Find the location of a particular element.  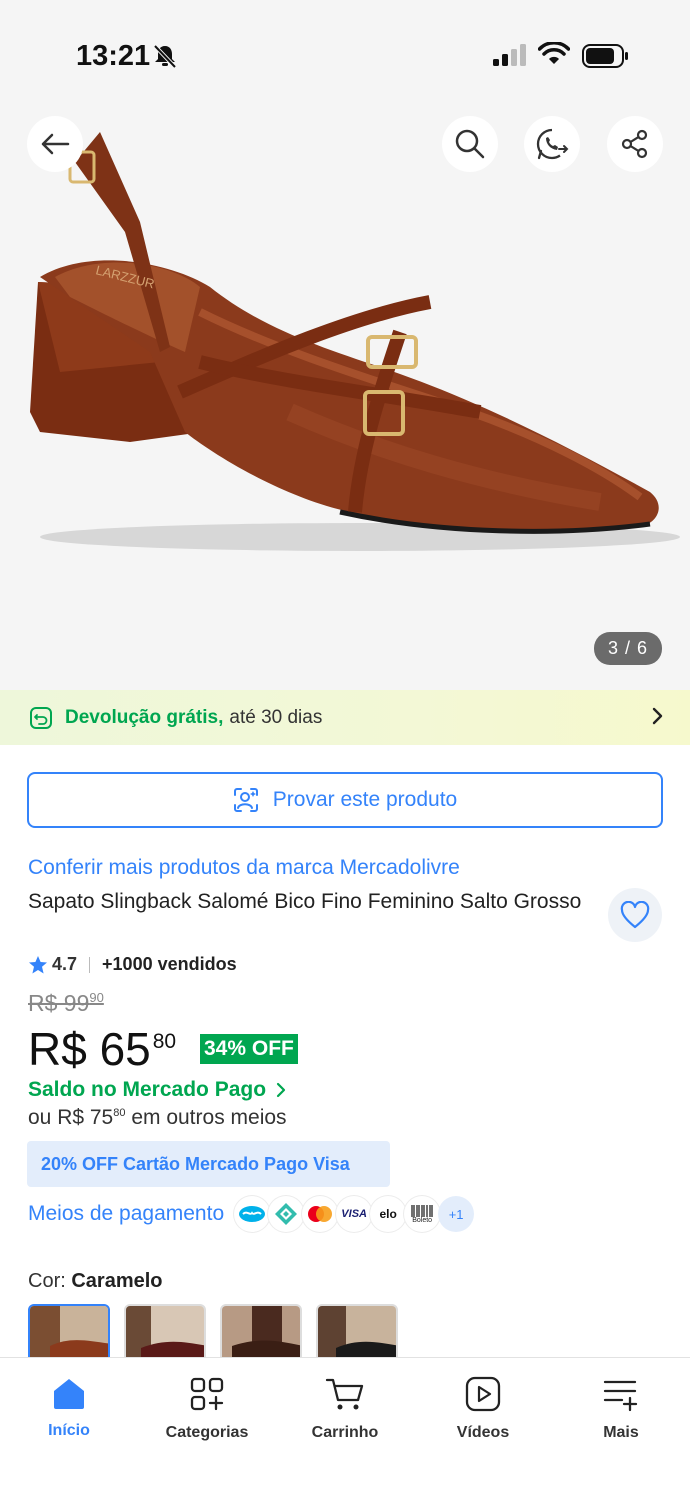

elo-text: elo is located at coordinates (388, 1214).